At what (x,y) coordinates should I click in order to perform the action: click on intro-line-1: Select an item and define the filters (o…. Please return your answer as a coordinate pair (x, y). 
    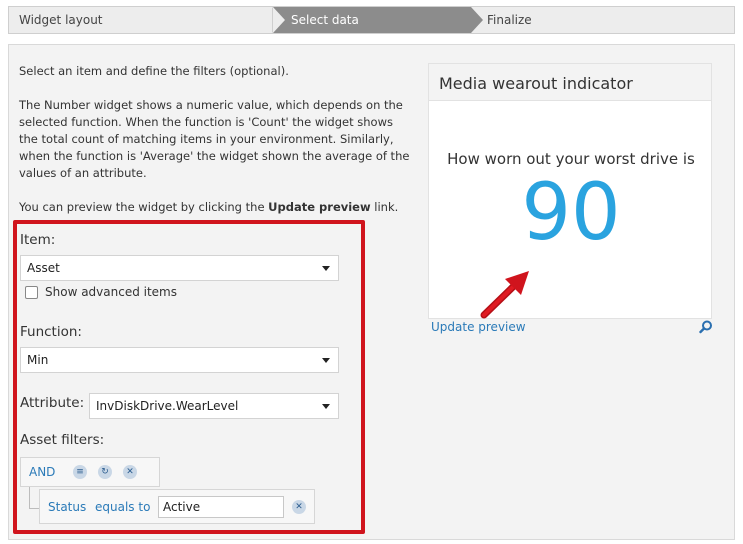
    Looking at the image, I should click on (154, 71).